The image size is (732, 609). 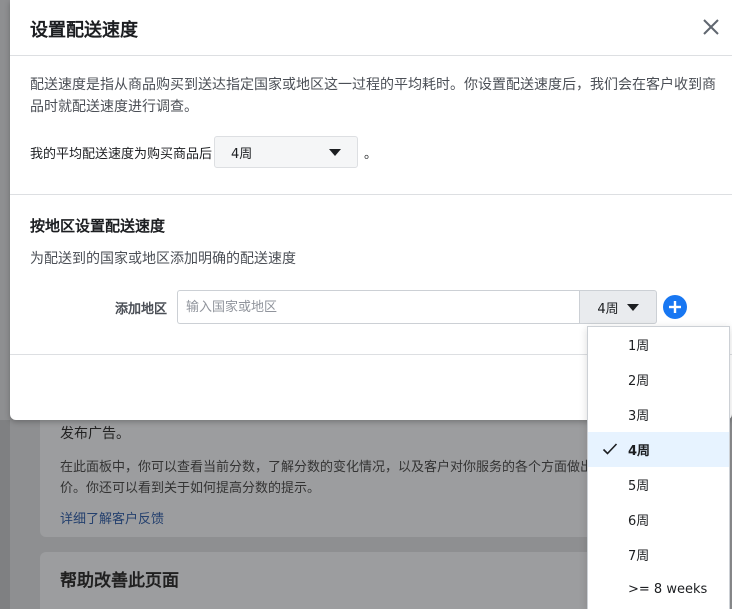 I want to click on learn-feedback-link: 详细了解客户反馈, so click(x=350, y=517).